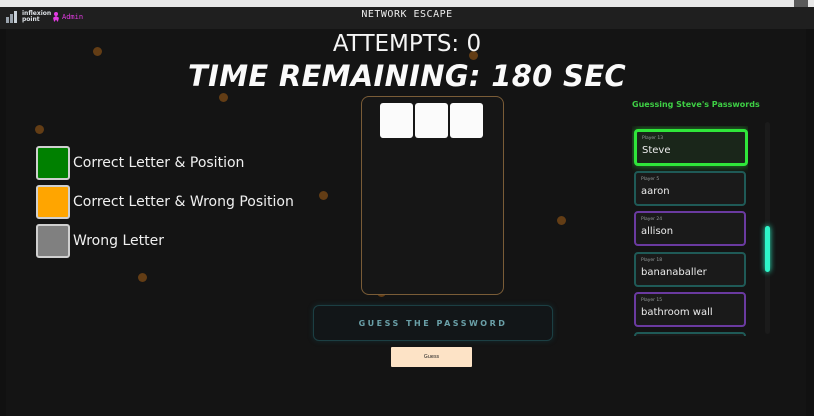 The height and width of the screenshot is (416, 814). What do you see at coordinates (431, 357) in the screenshot?
I see `guess-button: Guess` at bounding box center [431, 357].